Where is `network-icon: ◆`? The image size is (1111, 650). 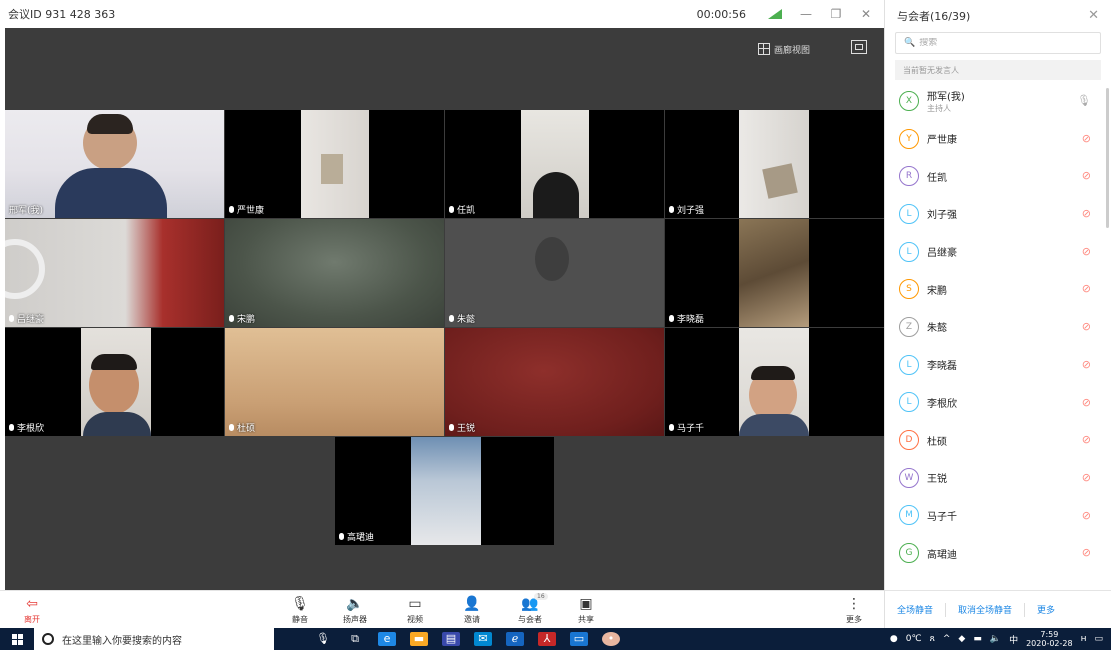
network-icon: ◆ is located at coordinates (961, 639).